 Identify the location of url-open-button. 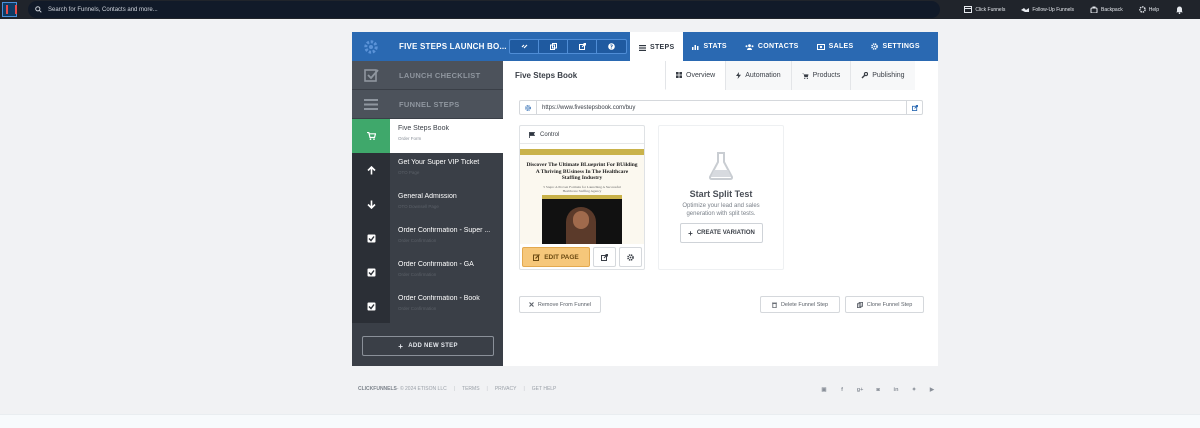
(914, 107).